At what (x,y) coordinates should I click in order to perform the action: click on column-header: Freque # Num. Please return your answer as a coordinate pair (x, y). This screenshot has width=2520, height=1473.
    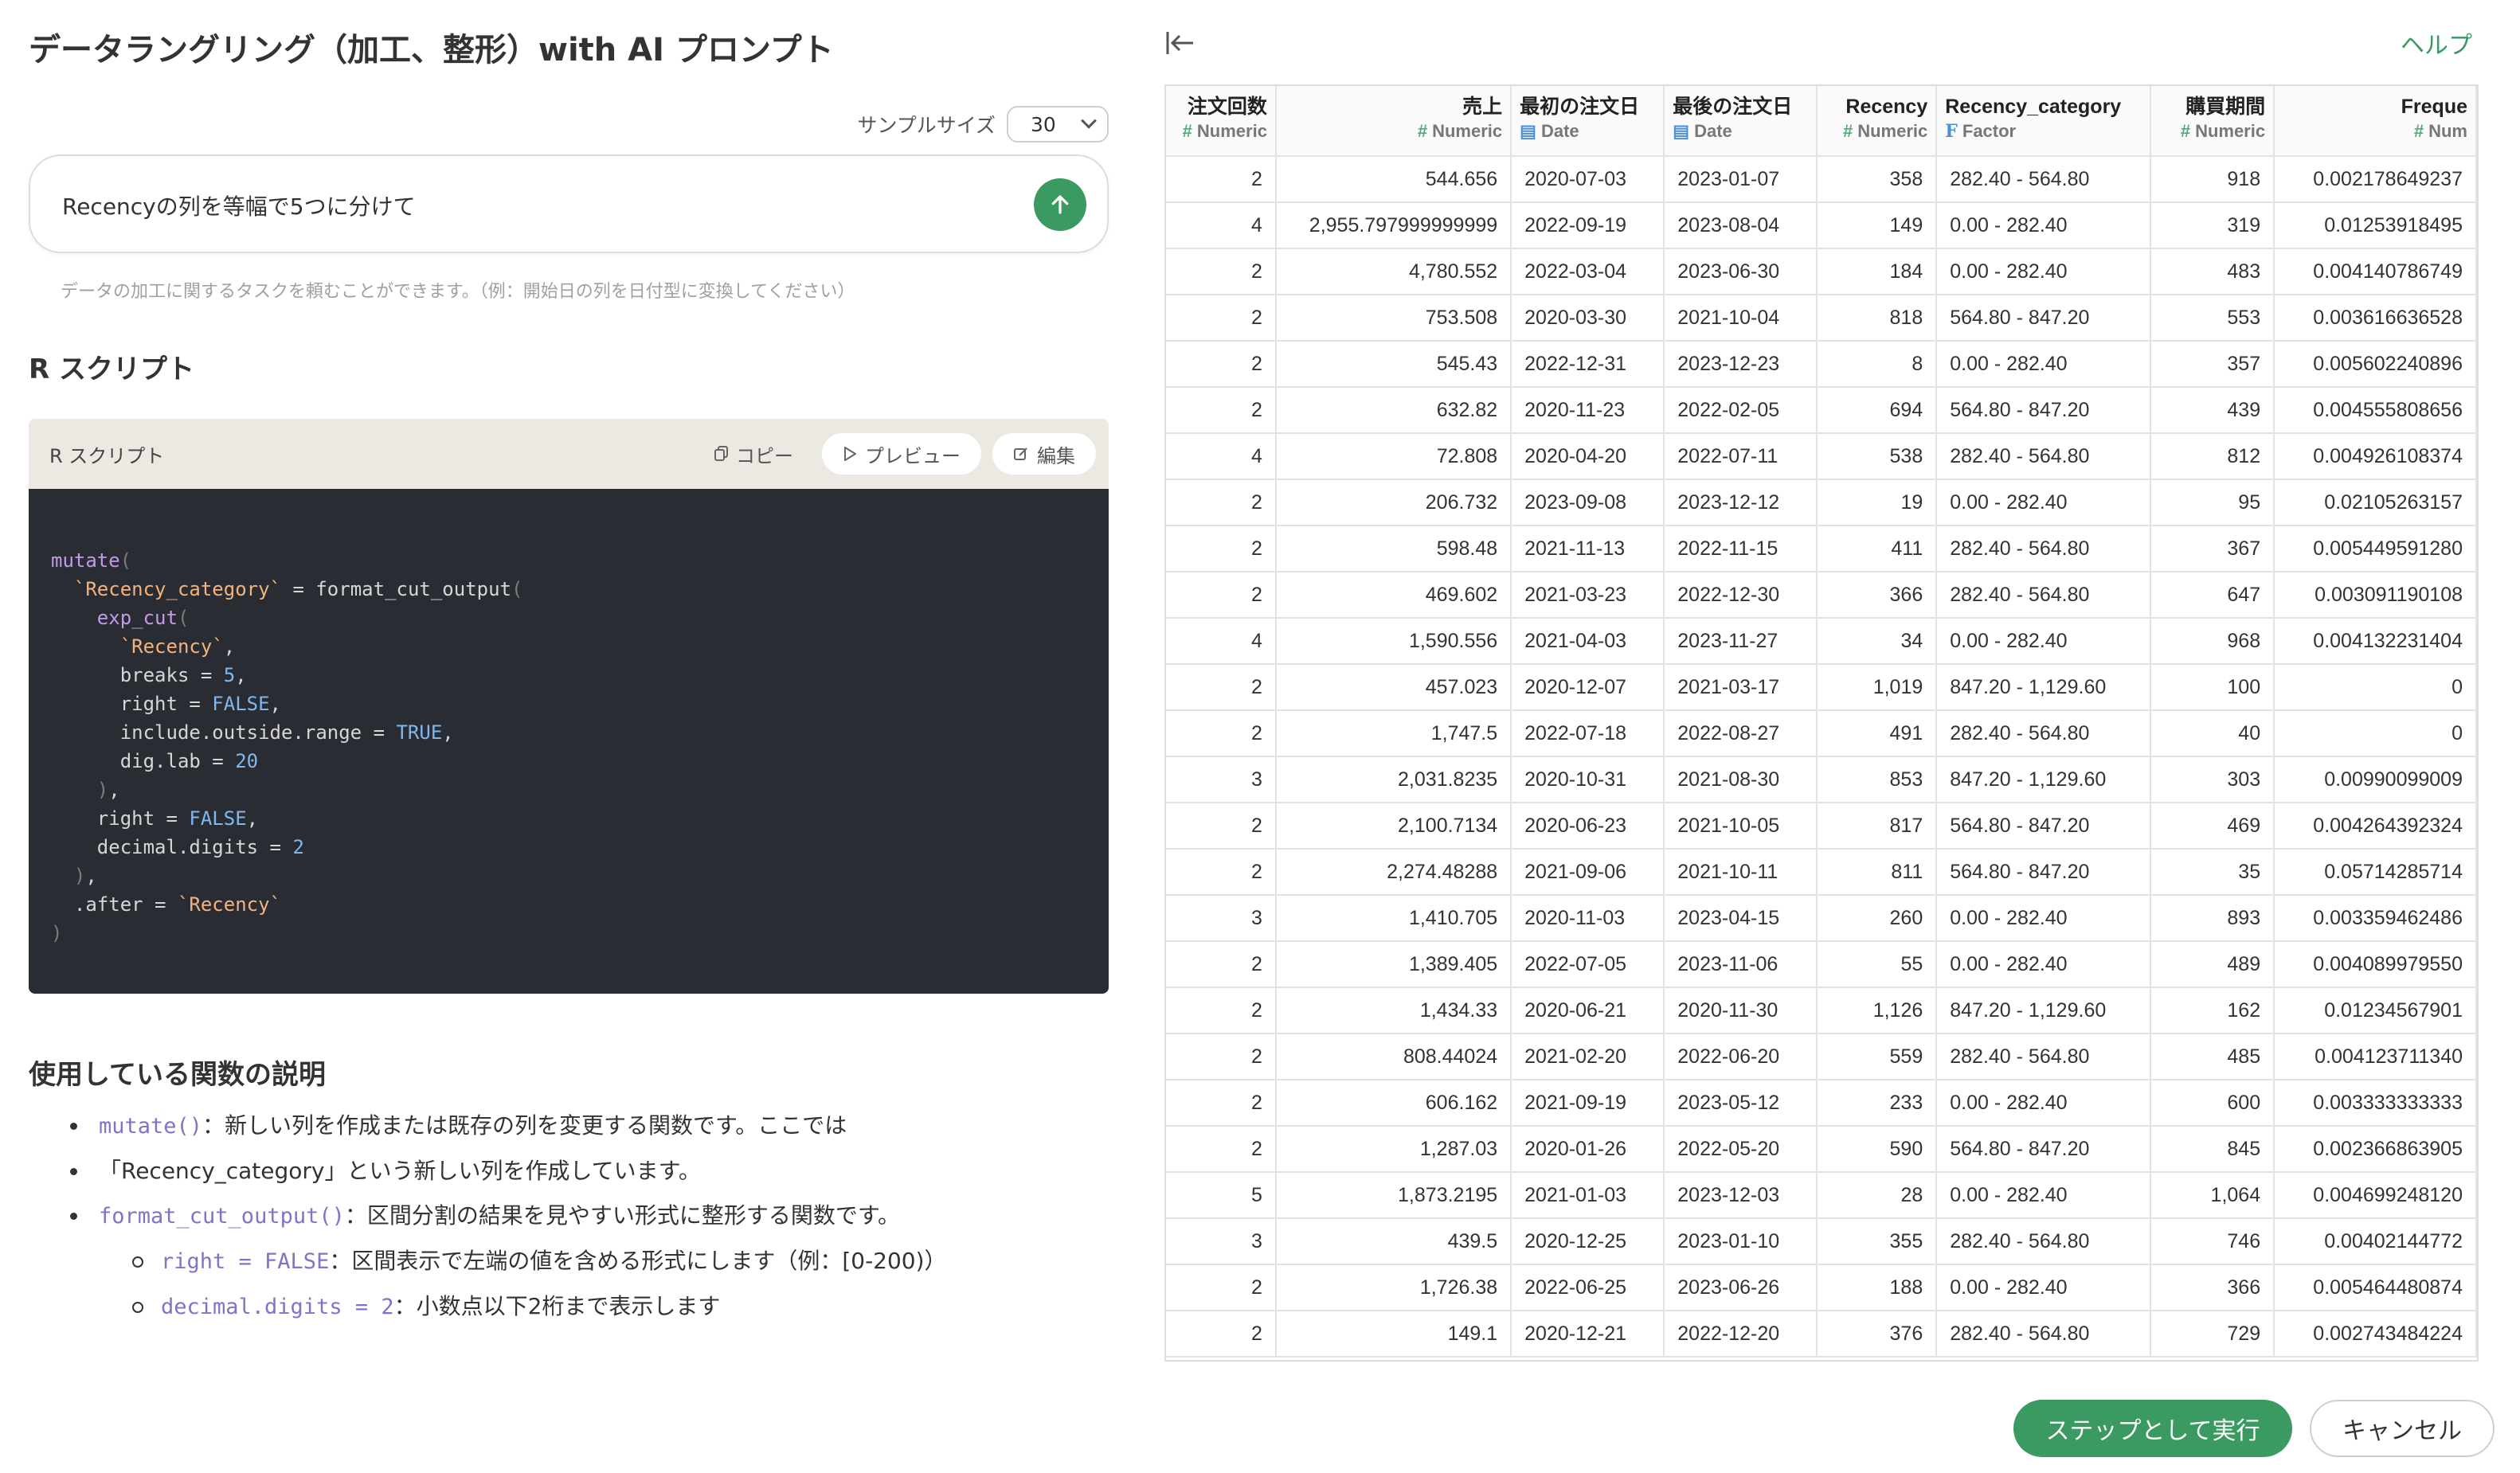
    Looking at the image, I should click on (2375, 121).